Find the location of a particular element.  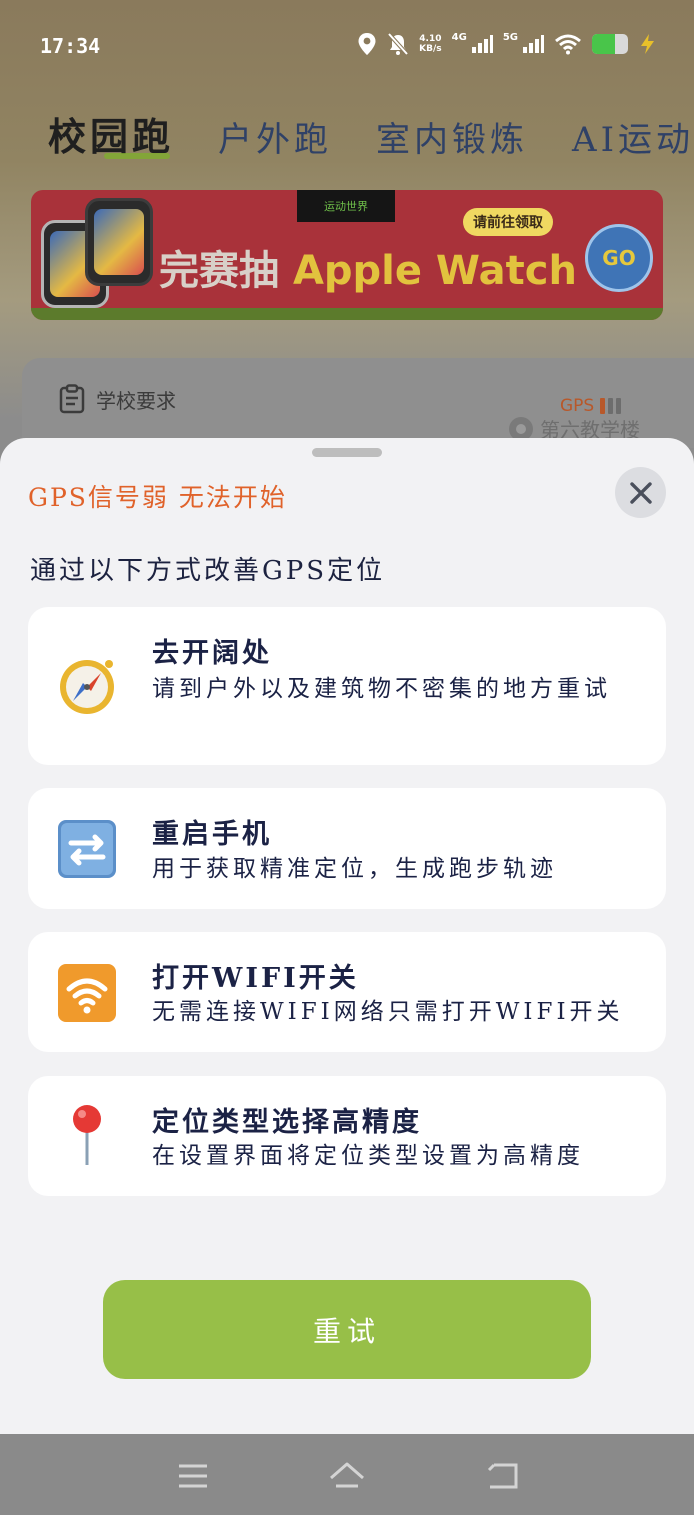

signal-5g-icon is located at coordinates (533, 44).